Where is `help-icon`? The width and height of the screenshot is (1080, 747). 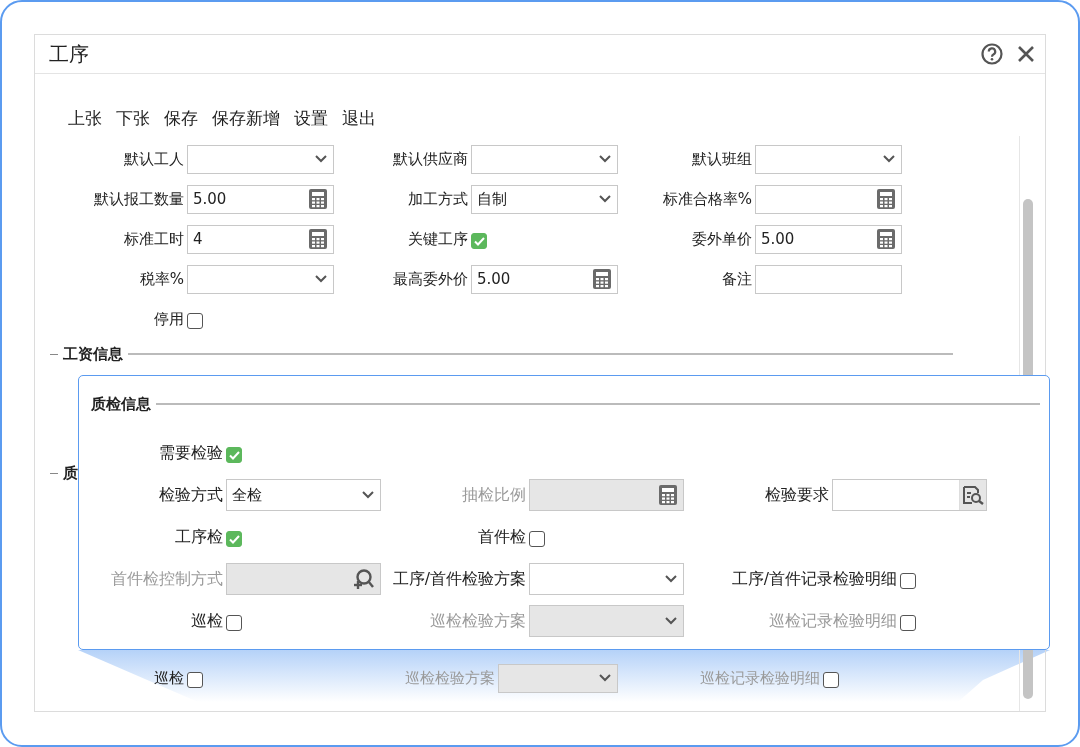 help-icon is located at coordinates (992, 54).